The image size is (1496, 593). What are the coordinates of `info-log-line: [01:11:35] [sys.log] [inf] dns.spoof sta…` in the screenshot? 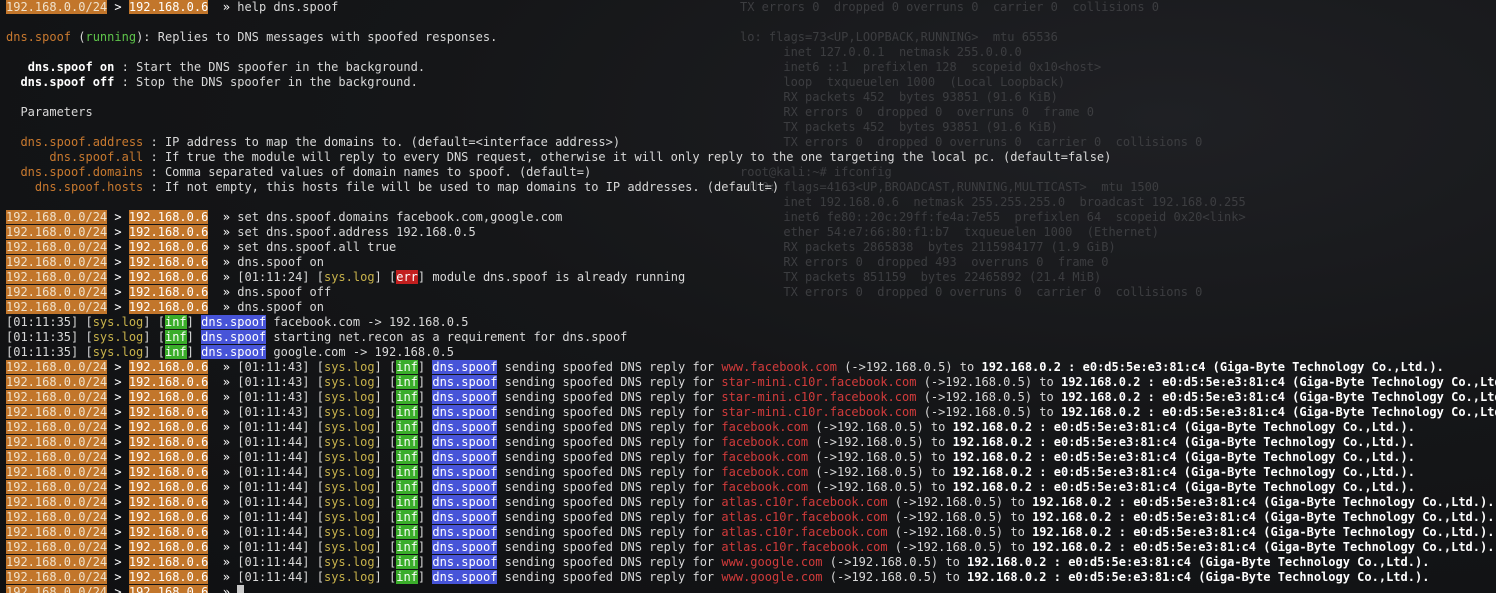 It's located at (317, 337).